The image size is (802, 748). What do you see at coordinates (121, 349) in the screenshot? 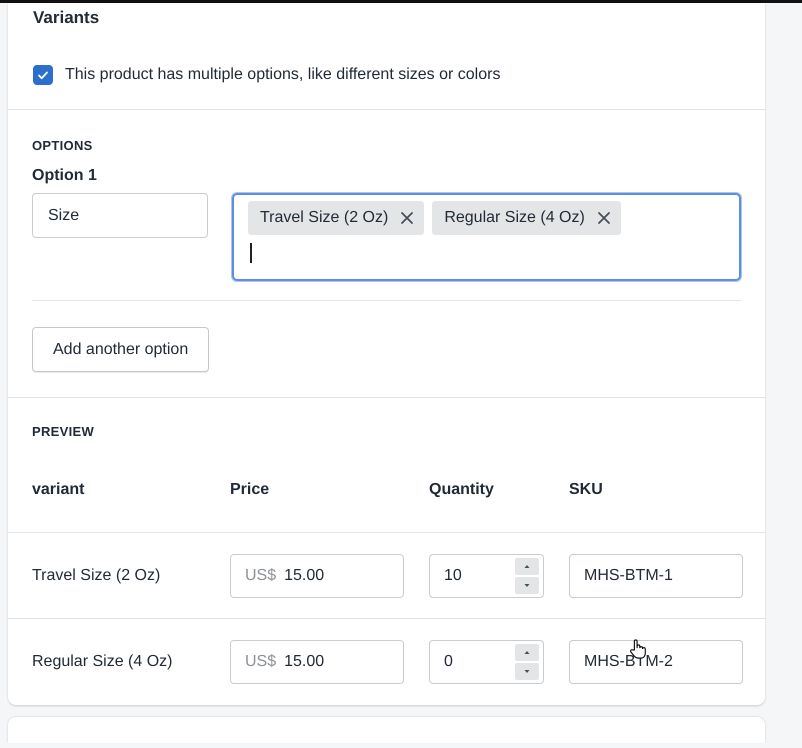
I see `add-option-button: Add another option` at bounding box center [121, 349].